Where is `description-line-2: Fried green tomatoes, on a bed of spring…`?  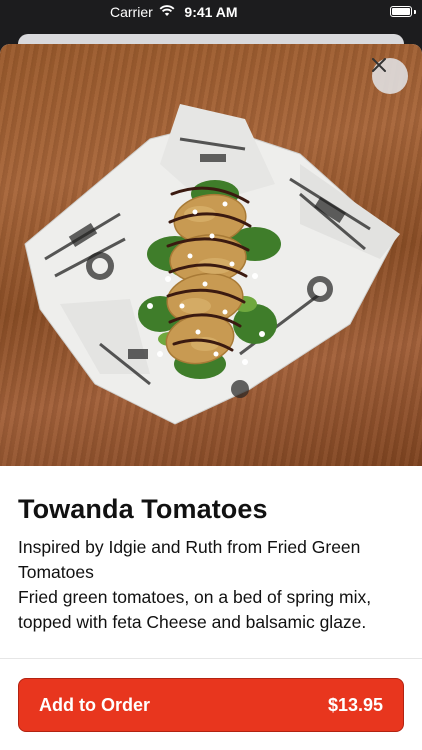 description-line-2: Fried green tomatoes, on a bed of spring… is located at coordinates (195, 609).